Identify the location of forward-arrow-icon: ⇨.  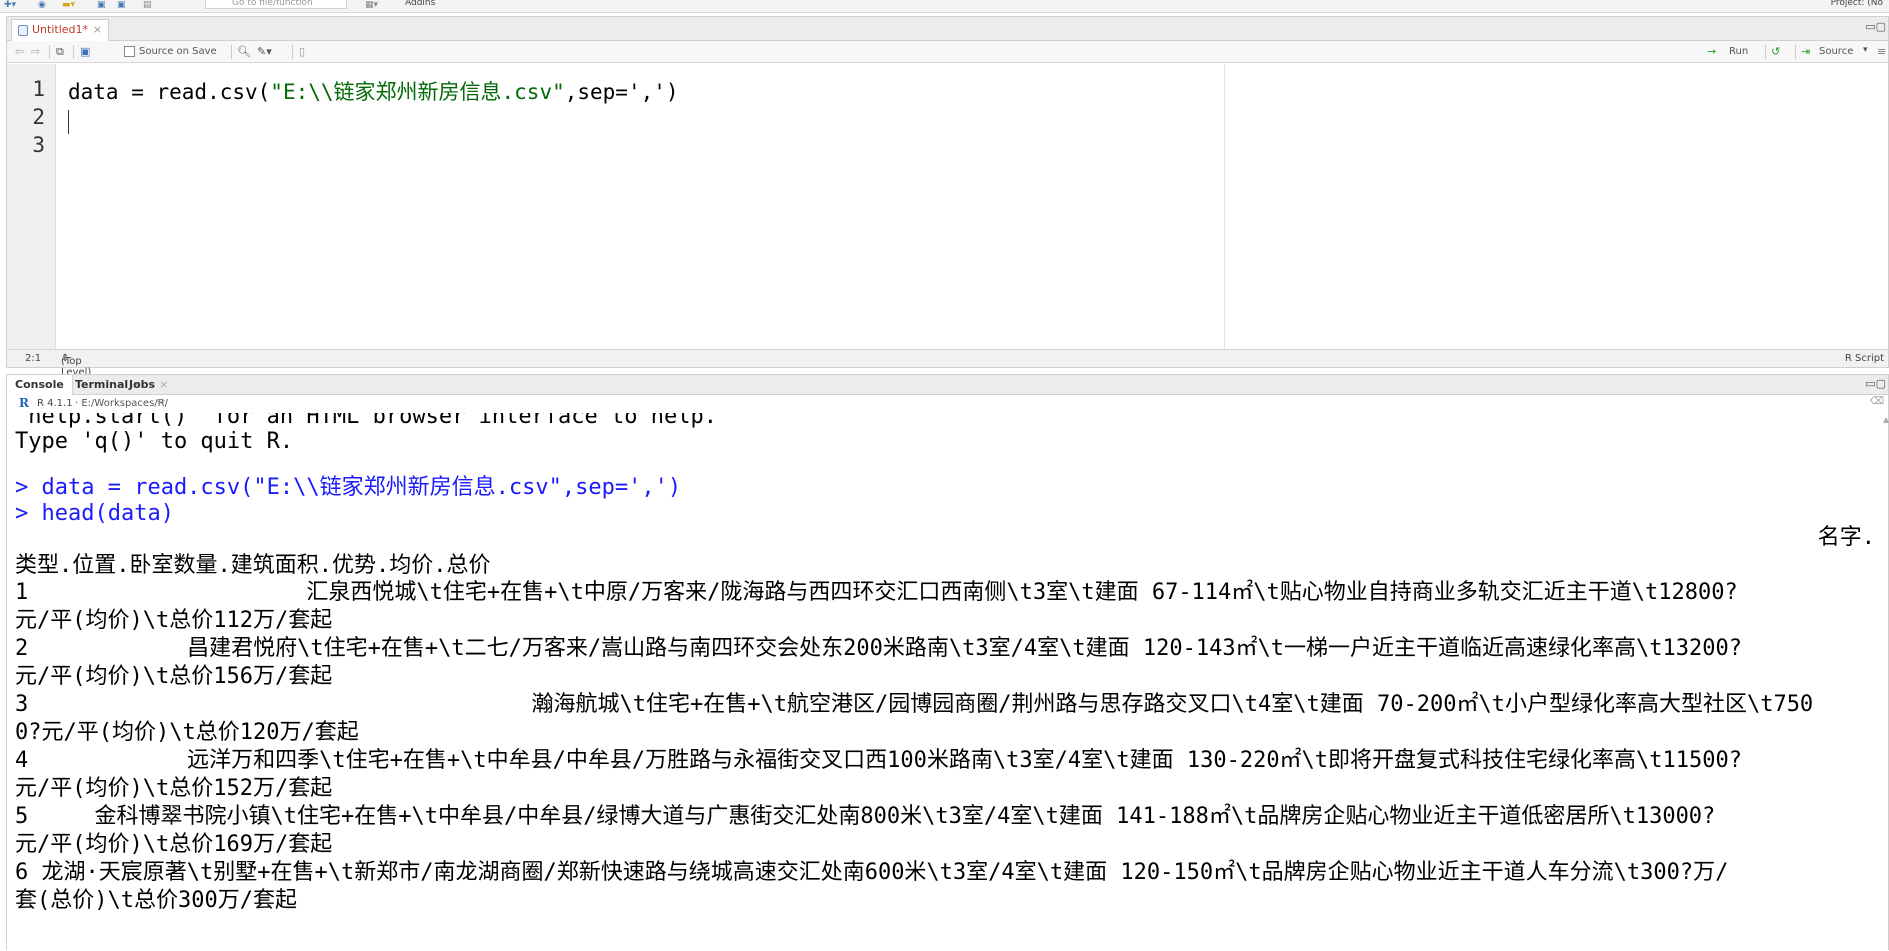
(35, 51).